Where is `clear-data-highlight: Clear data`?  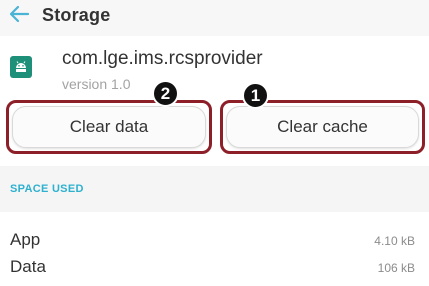
clear-data-highlight: Clear data is located at coordinates (109, 127).